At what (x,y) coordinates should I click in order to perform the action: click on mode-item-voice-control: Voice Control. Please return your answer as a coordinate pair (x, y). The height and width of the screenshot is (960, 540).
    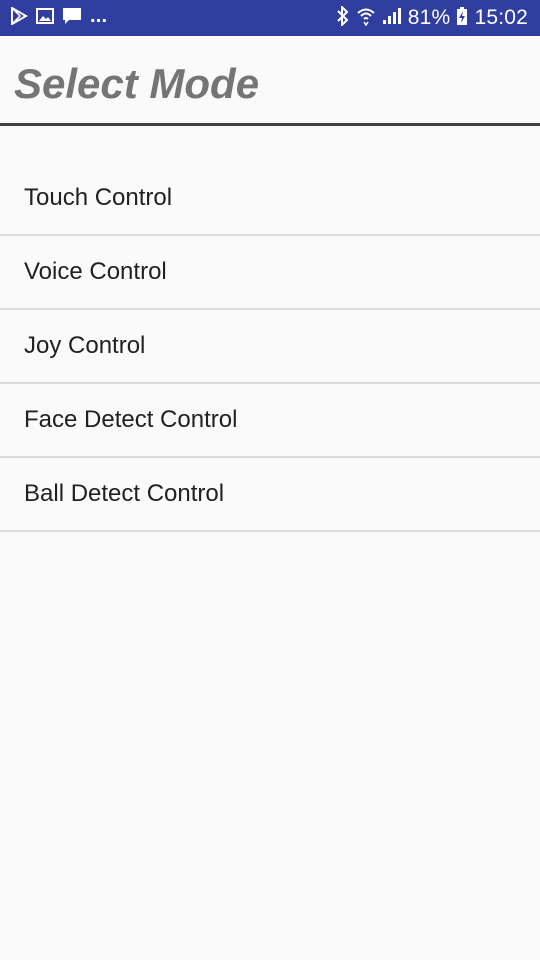
    Looking at the image, I should click on (270, 273).